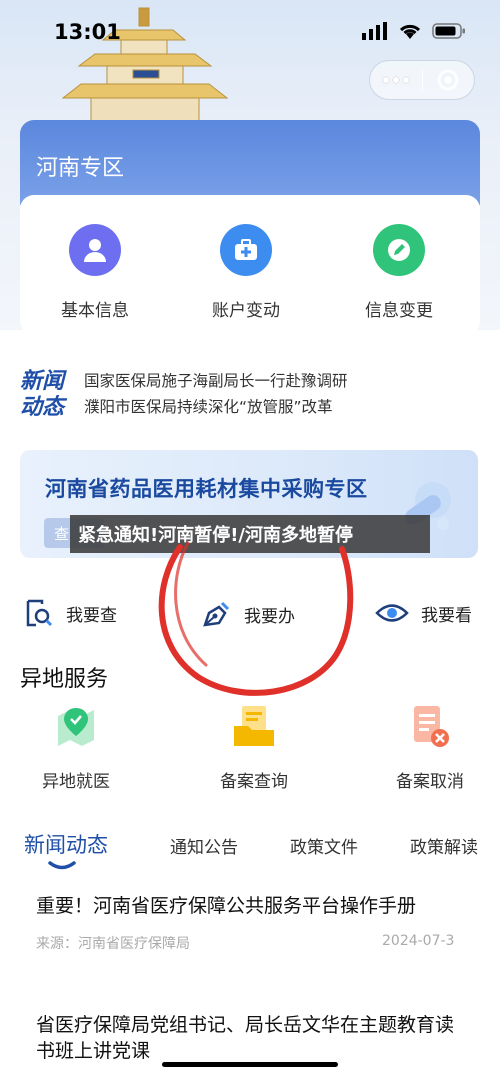 This screenshot has width=500, height=1068. What do you see at coordinates (374, 31) in the screenshot?
I see `signal-icon` at bounding box center [374, 31].